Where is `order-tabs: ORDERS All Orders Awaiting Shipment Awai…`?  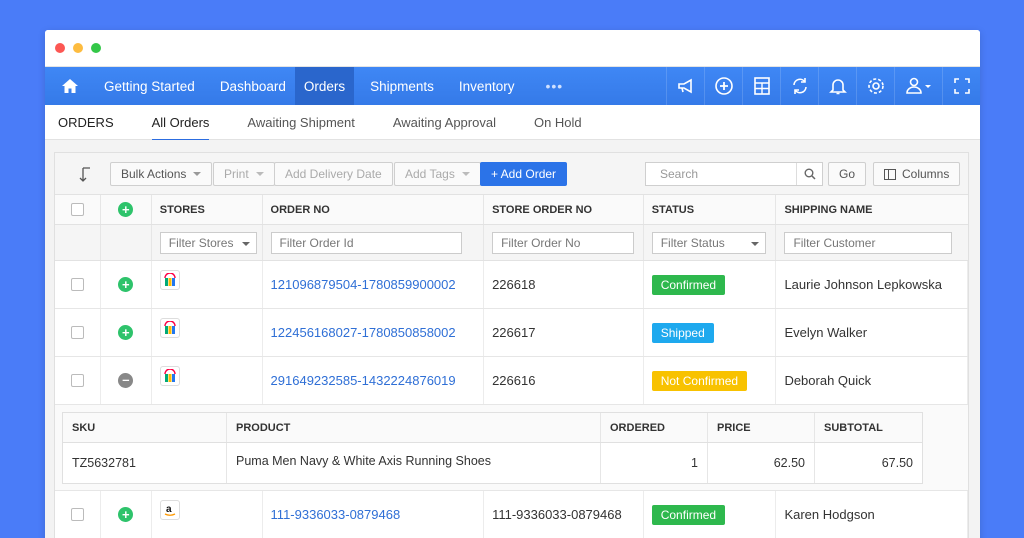
order-tabs: ORDERS All Orders Awaiting Shipment Awai… is located at coordinates (512, 123).